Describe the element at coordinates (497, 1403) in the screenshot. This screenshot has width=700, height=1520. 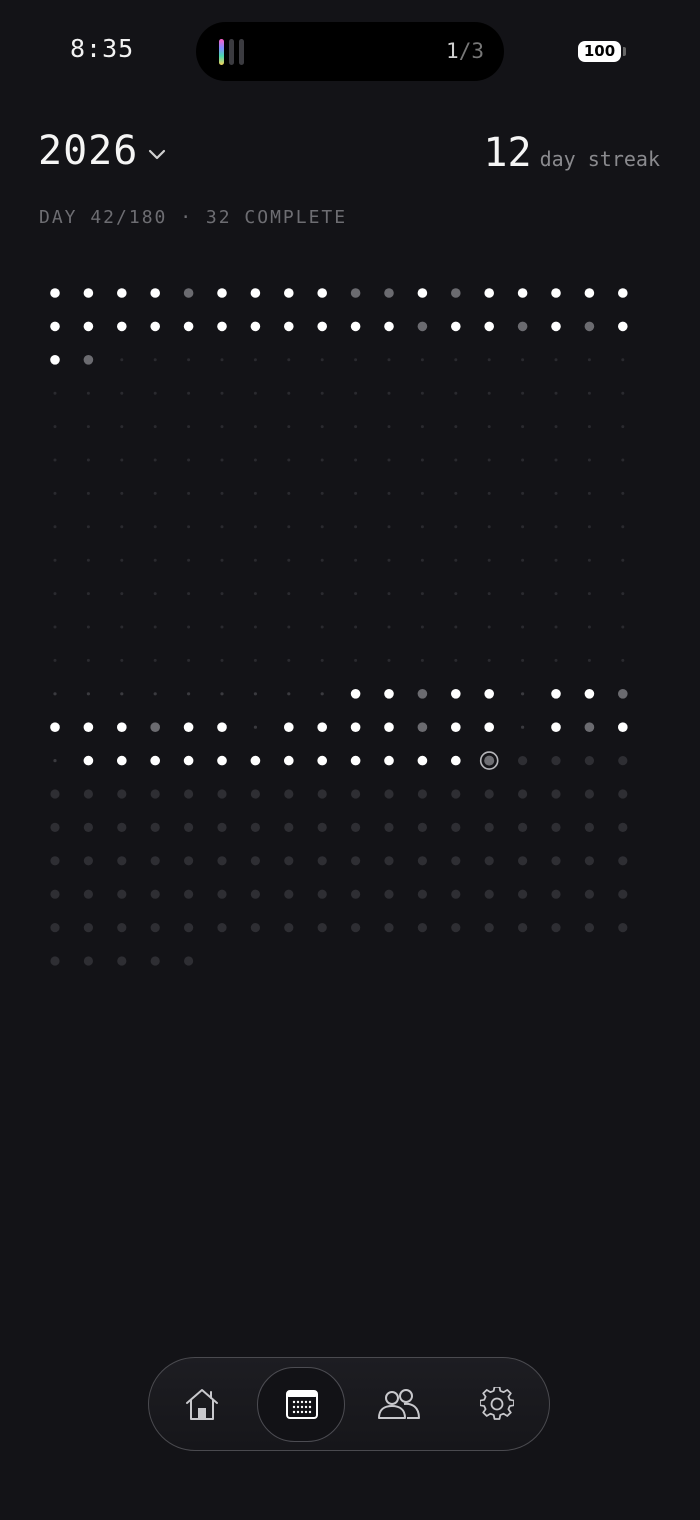
I see `tab-settings` at that location.